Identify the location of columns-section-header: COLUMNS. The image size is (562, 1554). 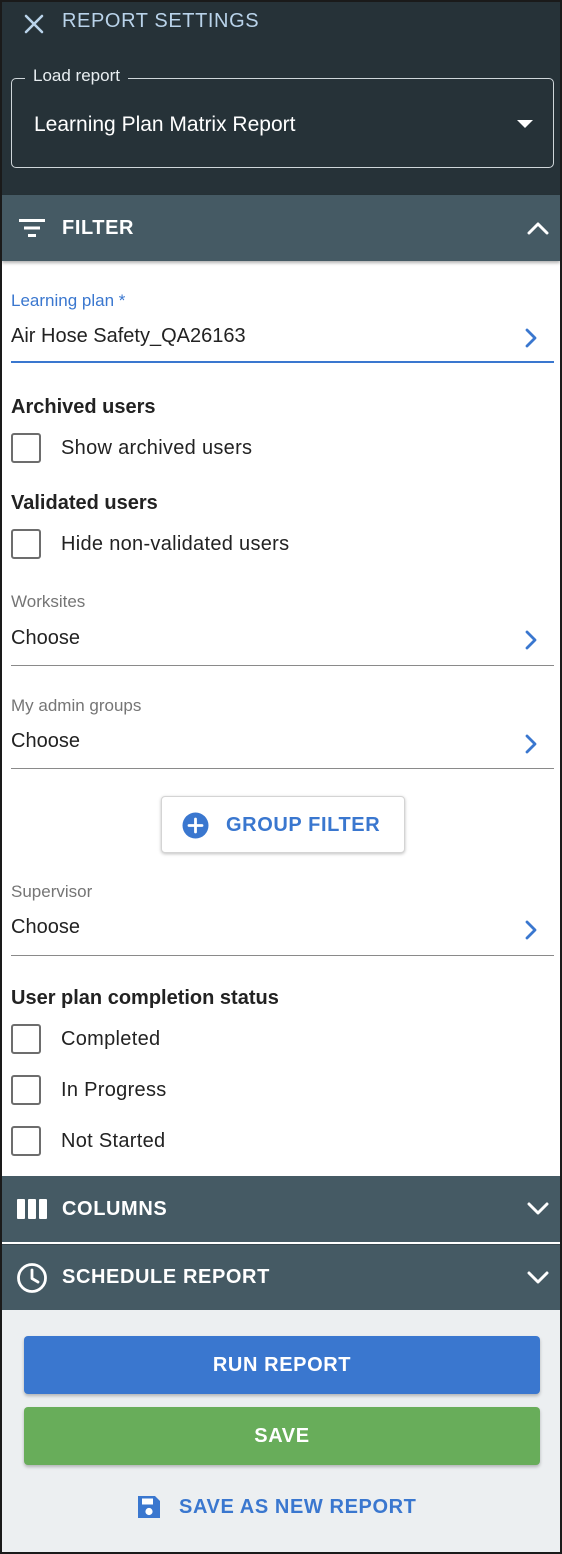
(281, 1209).